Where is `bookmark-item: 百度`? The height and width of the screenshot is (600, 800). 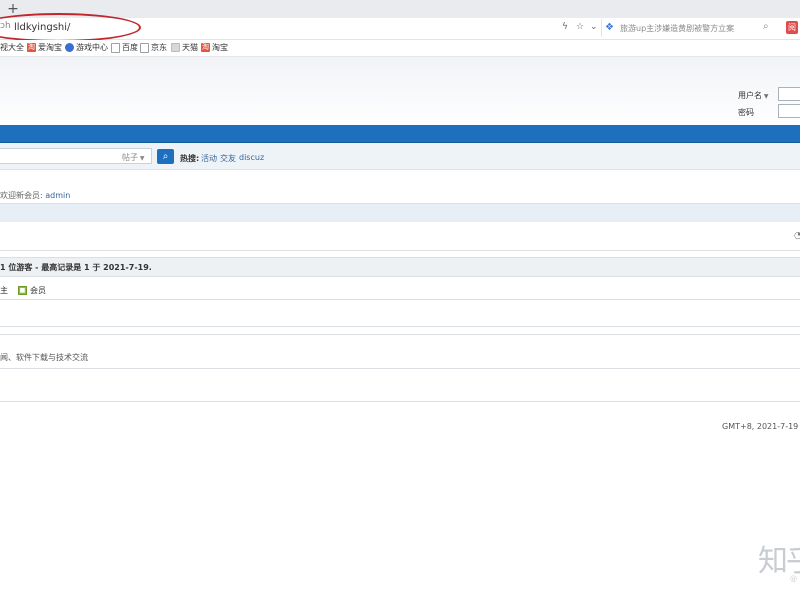
bookmark-item: 百度 is located at coordinates (124, 47).